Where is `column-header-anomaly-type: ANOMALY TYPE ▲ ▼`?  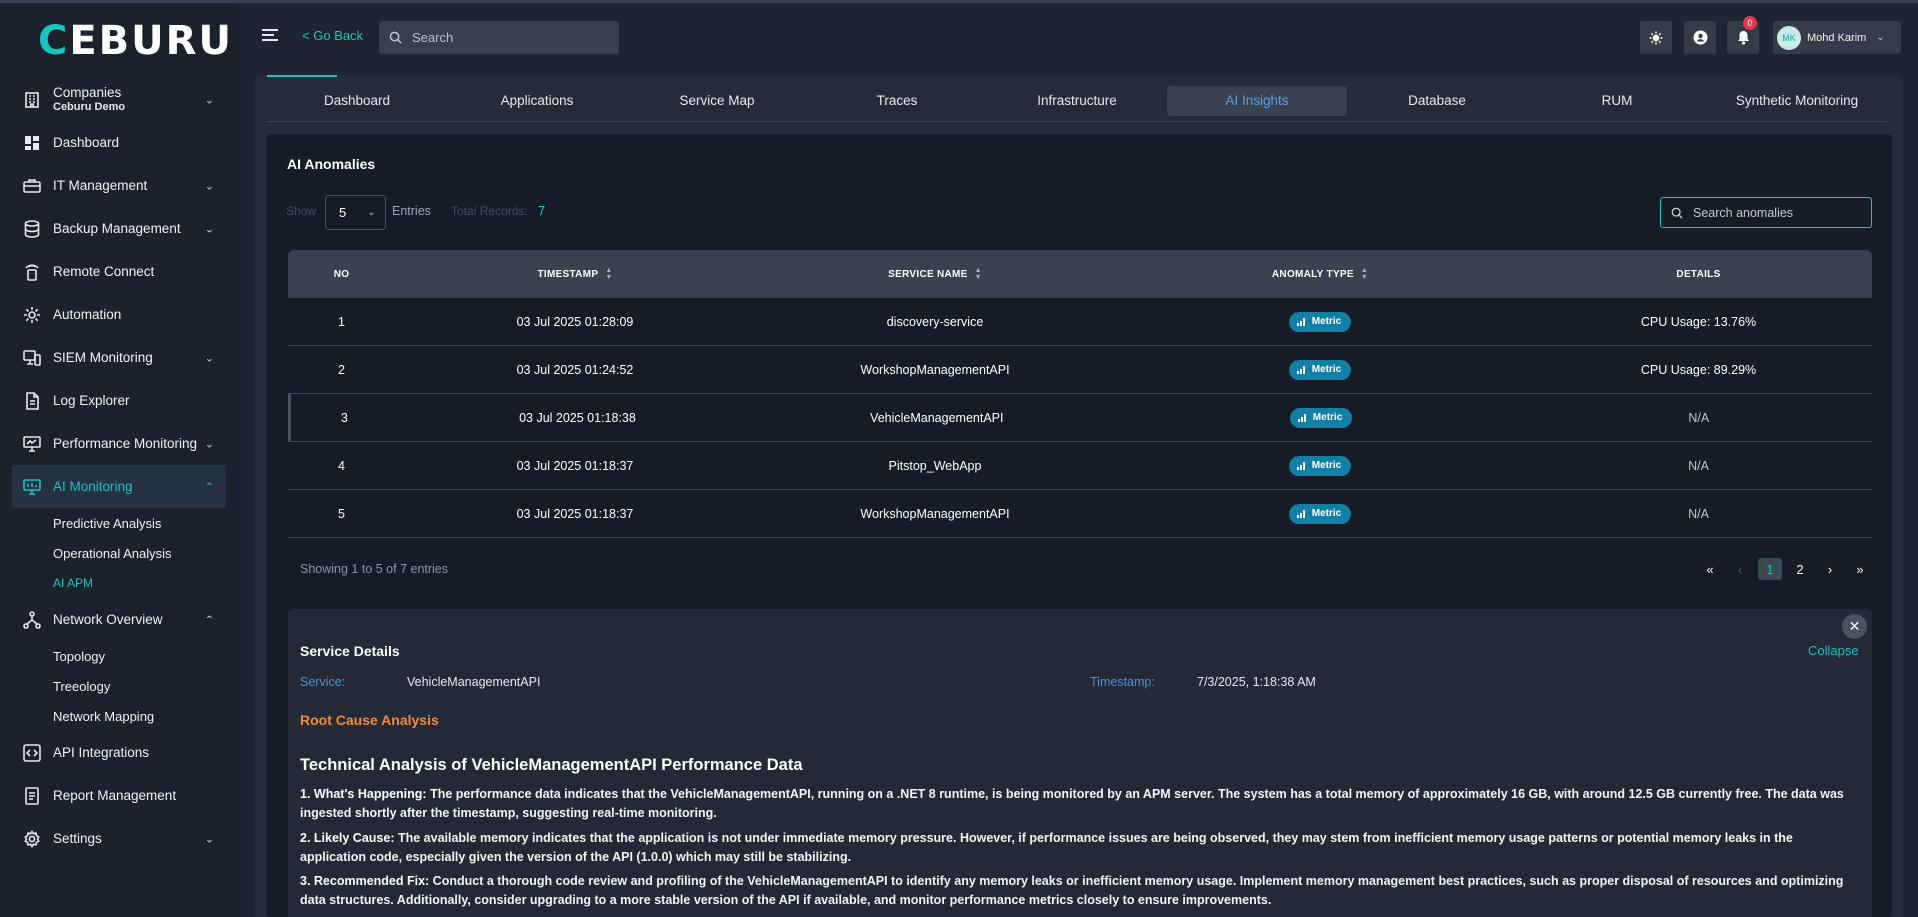 column-header-anomaly-type: ANOMALY TYPE ▲ ▼ is located at coordinates (1320, 274).